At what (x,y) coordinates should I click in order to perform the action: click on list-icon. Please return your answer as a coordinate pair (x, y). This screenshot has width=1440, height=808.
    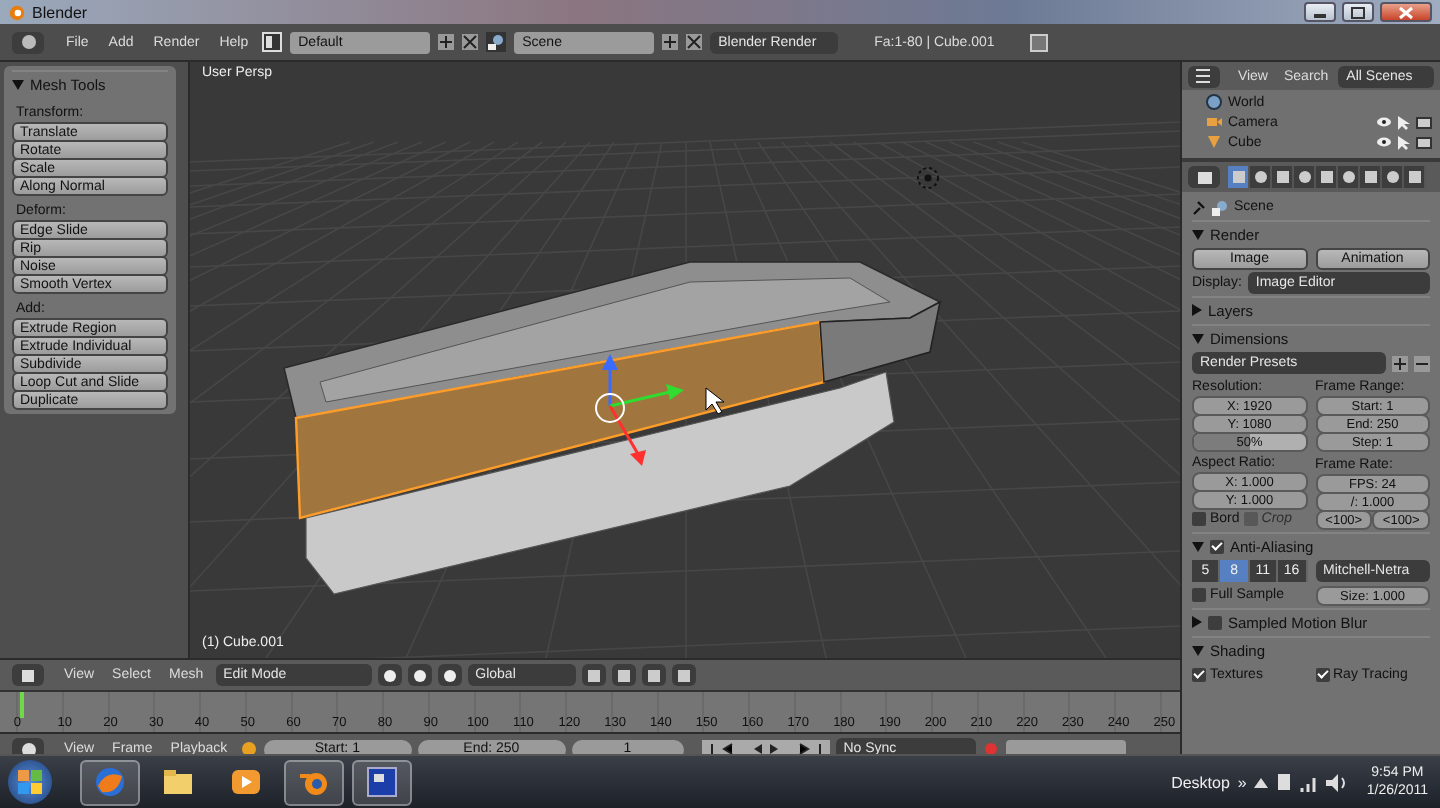
    Looking at the image, I should click on (1203, 76).